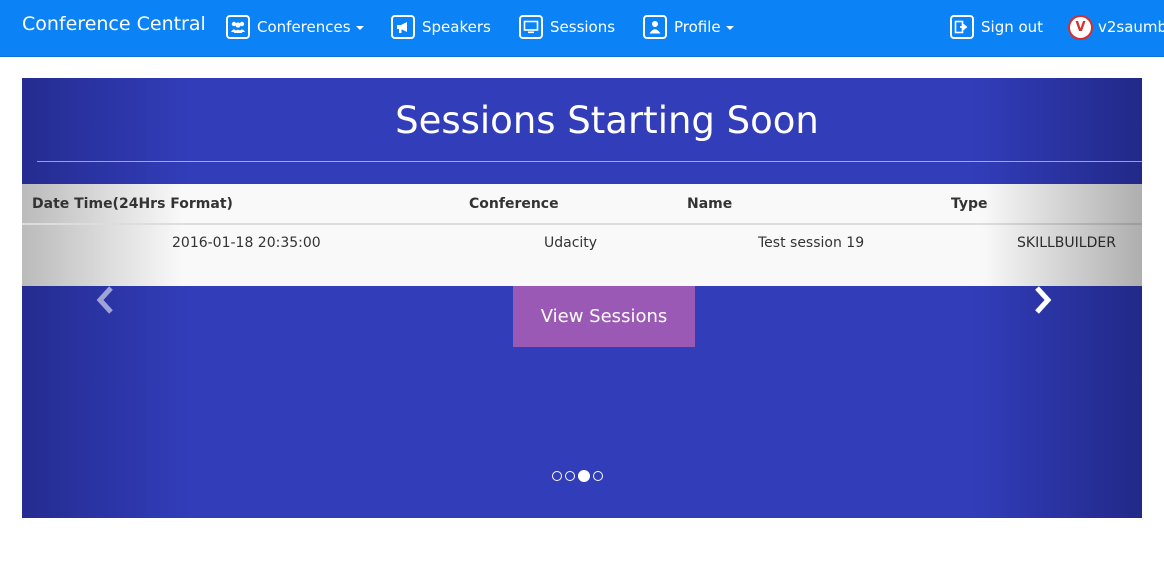  I want to click on column-header-name: Name, so click(710, 204).